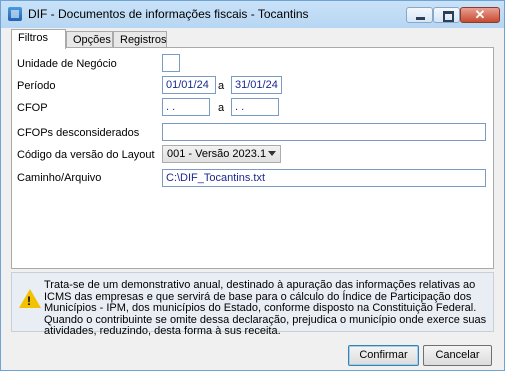 The height and width of the screenshot is (371, 505). Describe the element at coordinates (255, 107) in the screenshot. I see `cfop-end-field: . .` at that location.